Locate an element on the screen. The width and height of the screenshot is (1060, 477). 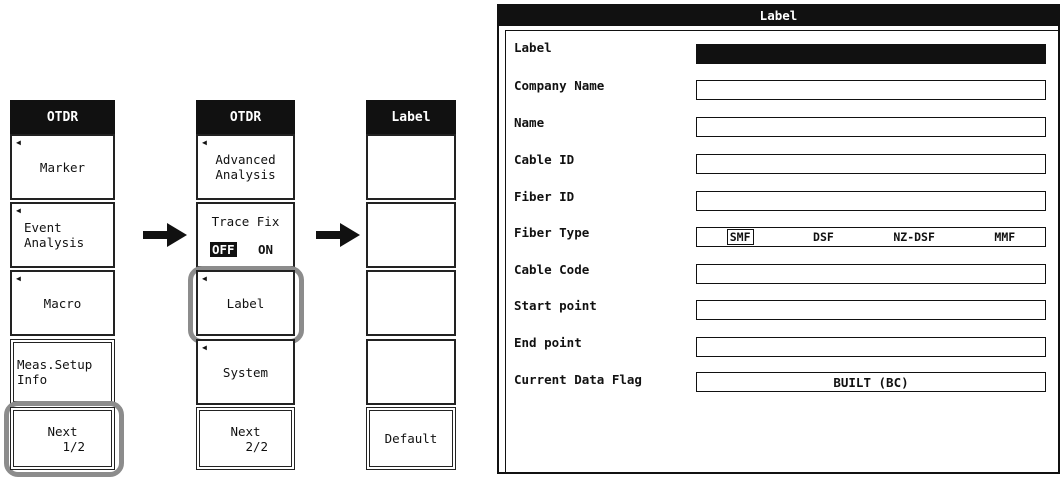
fiber-type-option-mmf: MMF is located at coordinates (1004, 237).